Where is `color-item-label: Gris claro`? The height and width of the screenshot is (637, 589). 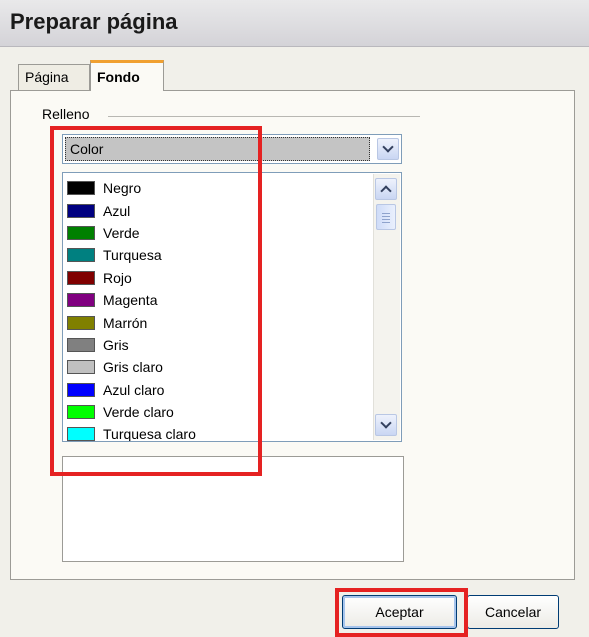
color-item-label: Gris claro is located at coordinates (133, 367).